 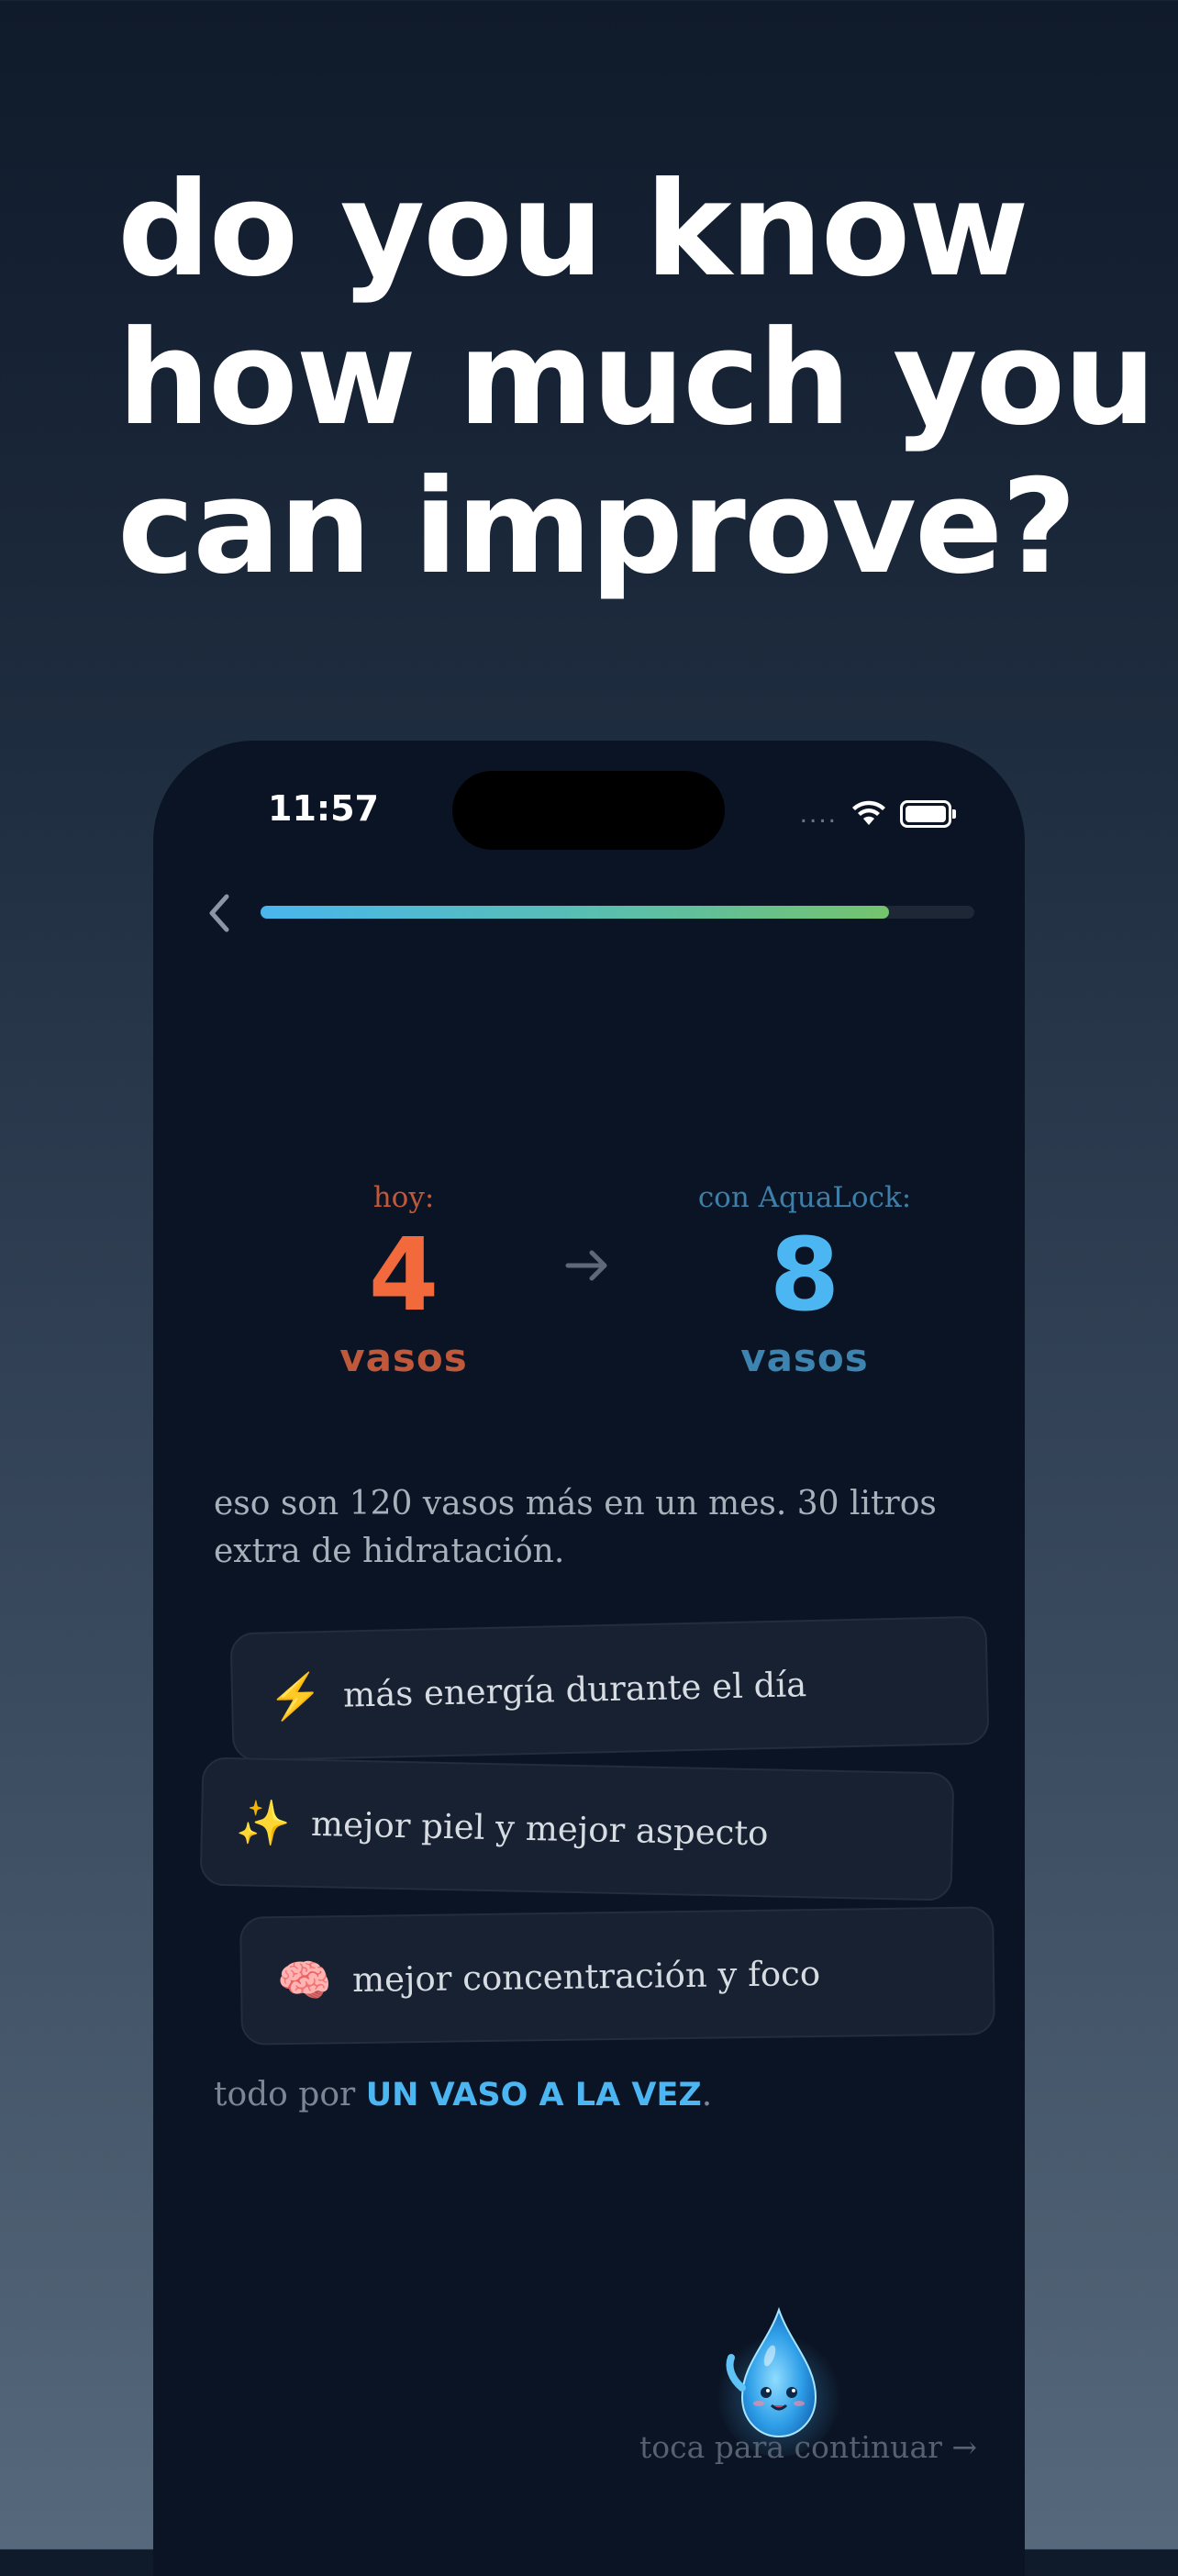 I want to click on today-label: hoy:, so click(x=403, y=1197).